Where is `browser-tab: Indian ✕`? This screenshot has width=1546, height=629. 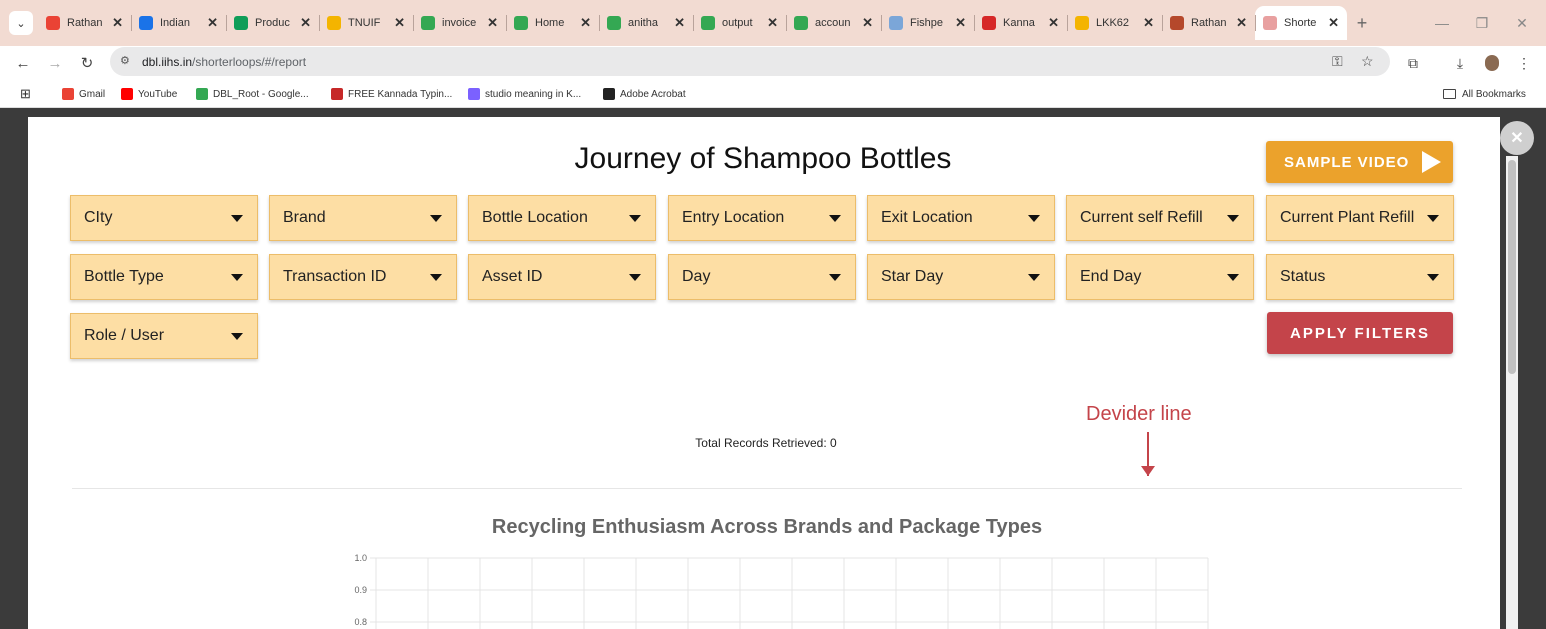 browser-tab: Indian ✕ is located at coordinates (178, 23).